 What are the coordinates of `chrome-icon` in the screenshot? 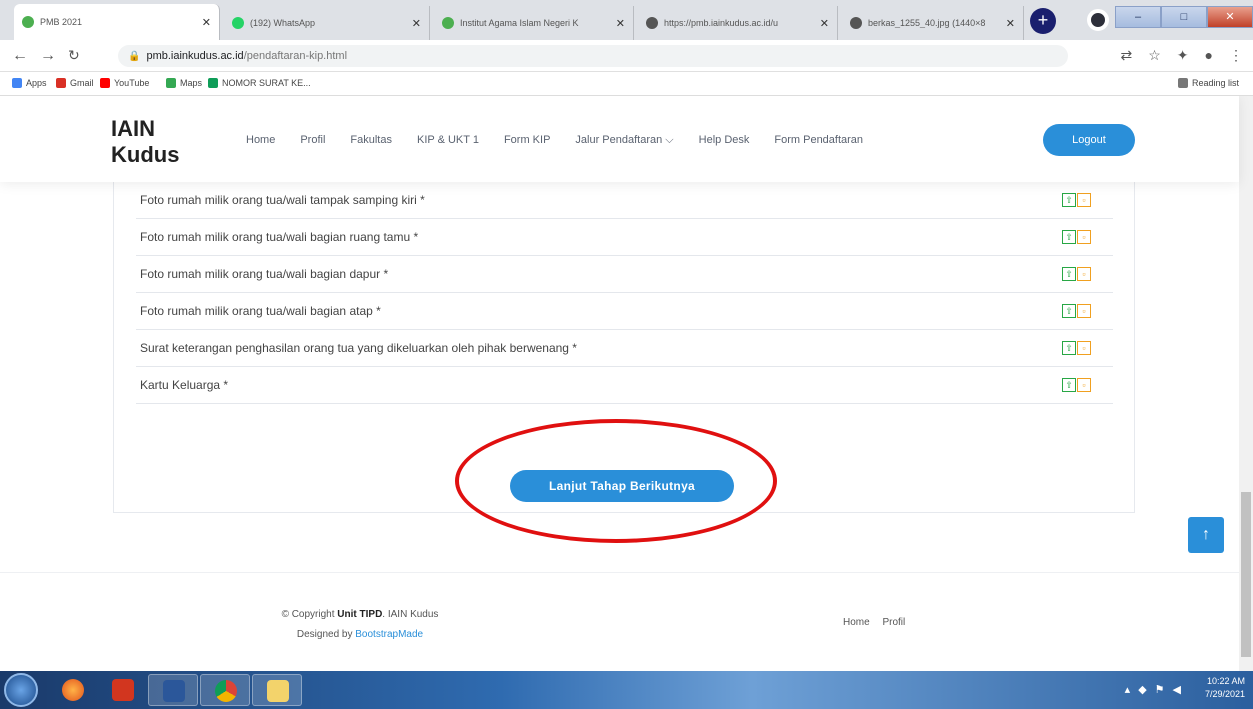 It's located at (226, 691).